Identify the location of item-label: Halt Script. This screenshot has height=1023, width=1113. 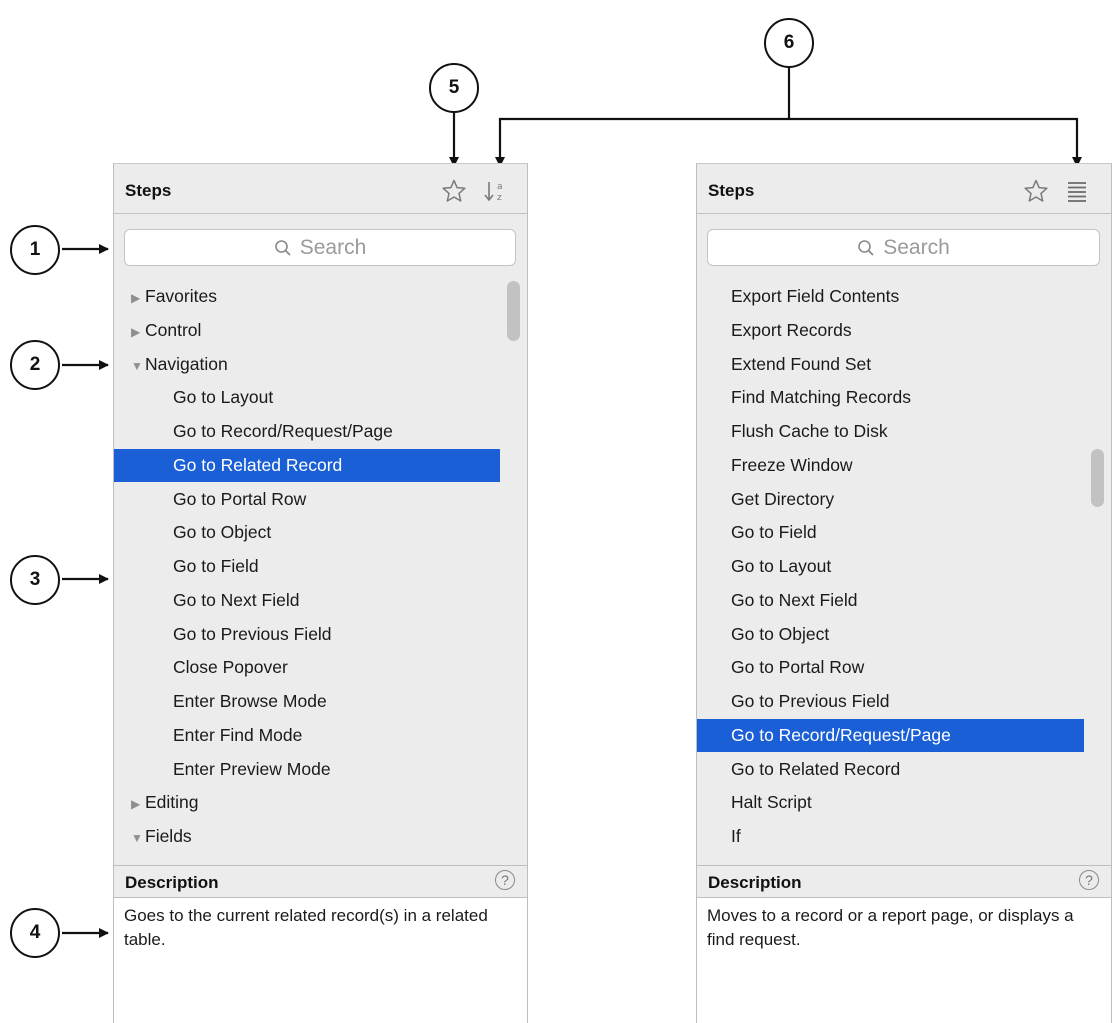
(771, 802).